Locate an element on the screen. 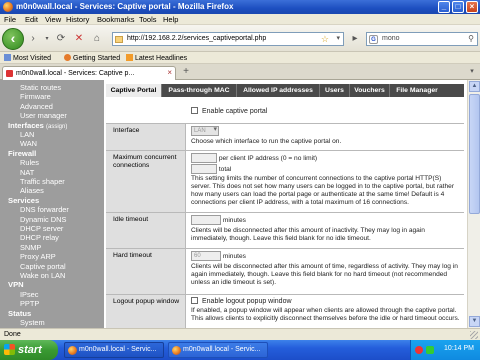 The width and height of the screenshot is (480, 360). tab-users: Users is located at coordinates (335, 90).